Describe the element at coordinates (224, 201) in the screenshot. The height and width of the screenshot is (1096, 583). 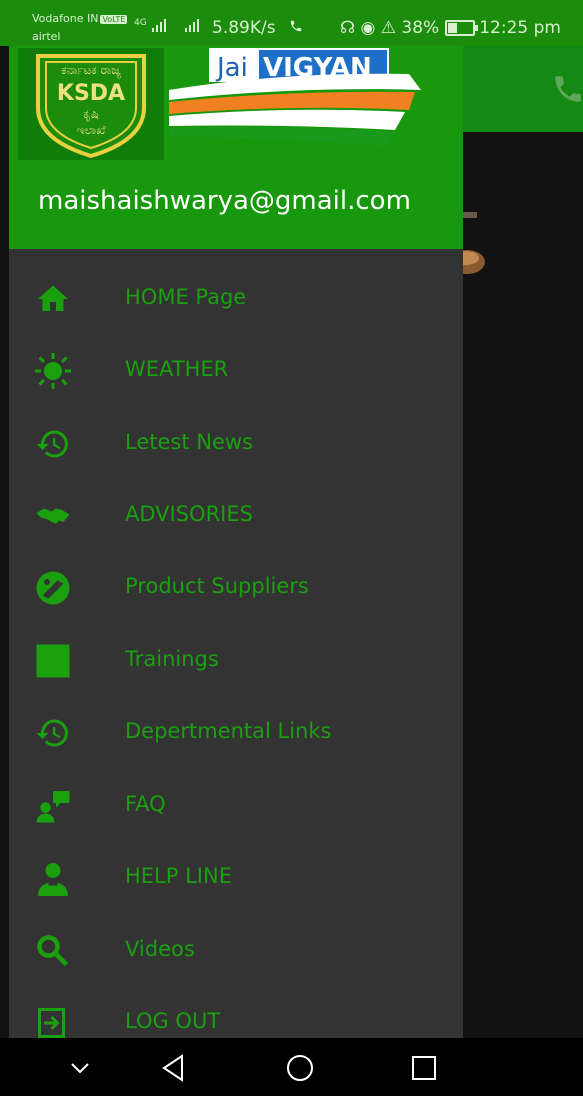
I see `user-email: maishaishwarya@gmail.com` at that location.